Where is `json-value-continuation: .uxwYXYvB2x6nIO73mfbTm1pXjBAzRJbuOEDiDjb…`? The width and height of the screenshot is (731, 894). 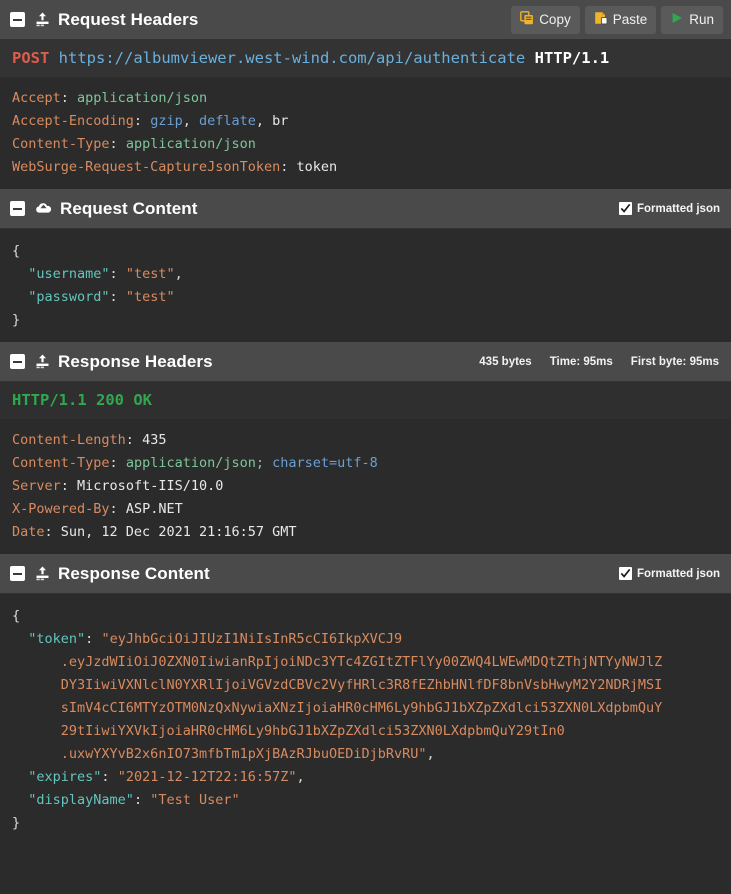
json-value-continuation: .uxwYXYvB2x6nIO73mfbTm1pXjBAzRJbuOEDiDjb… is located at coordinates (243, 754).